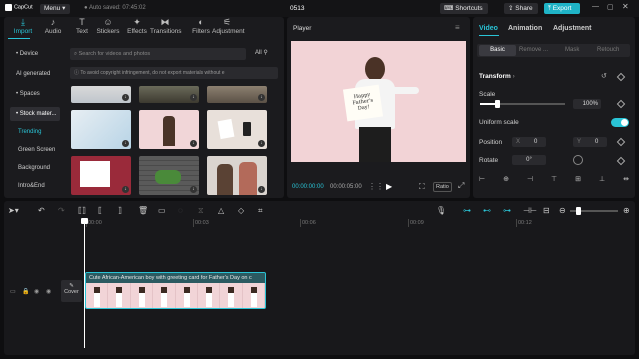  I want to click on scale-input: 100%, so click(587, 104).